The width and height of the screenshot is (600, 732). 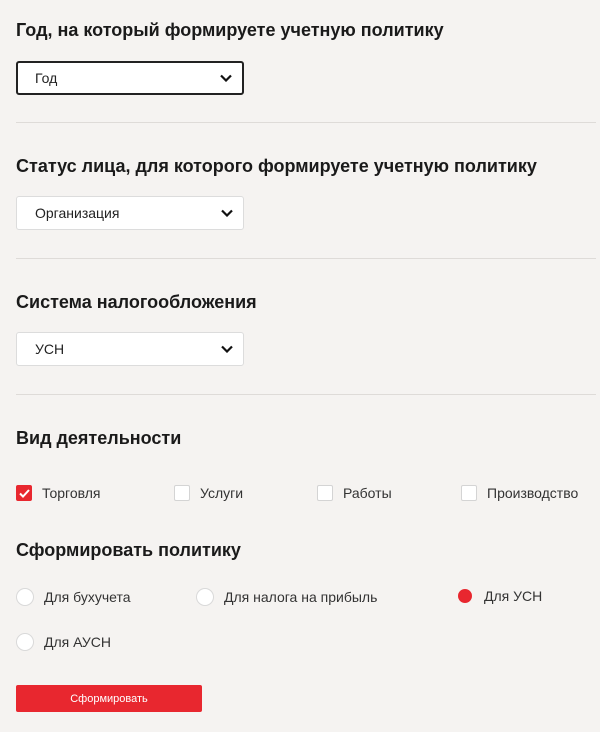 I want to click on submit-button: Сформировать, so click(x=109, y=698).